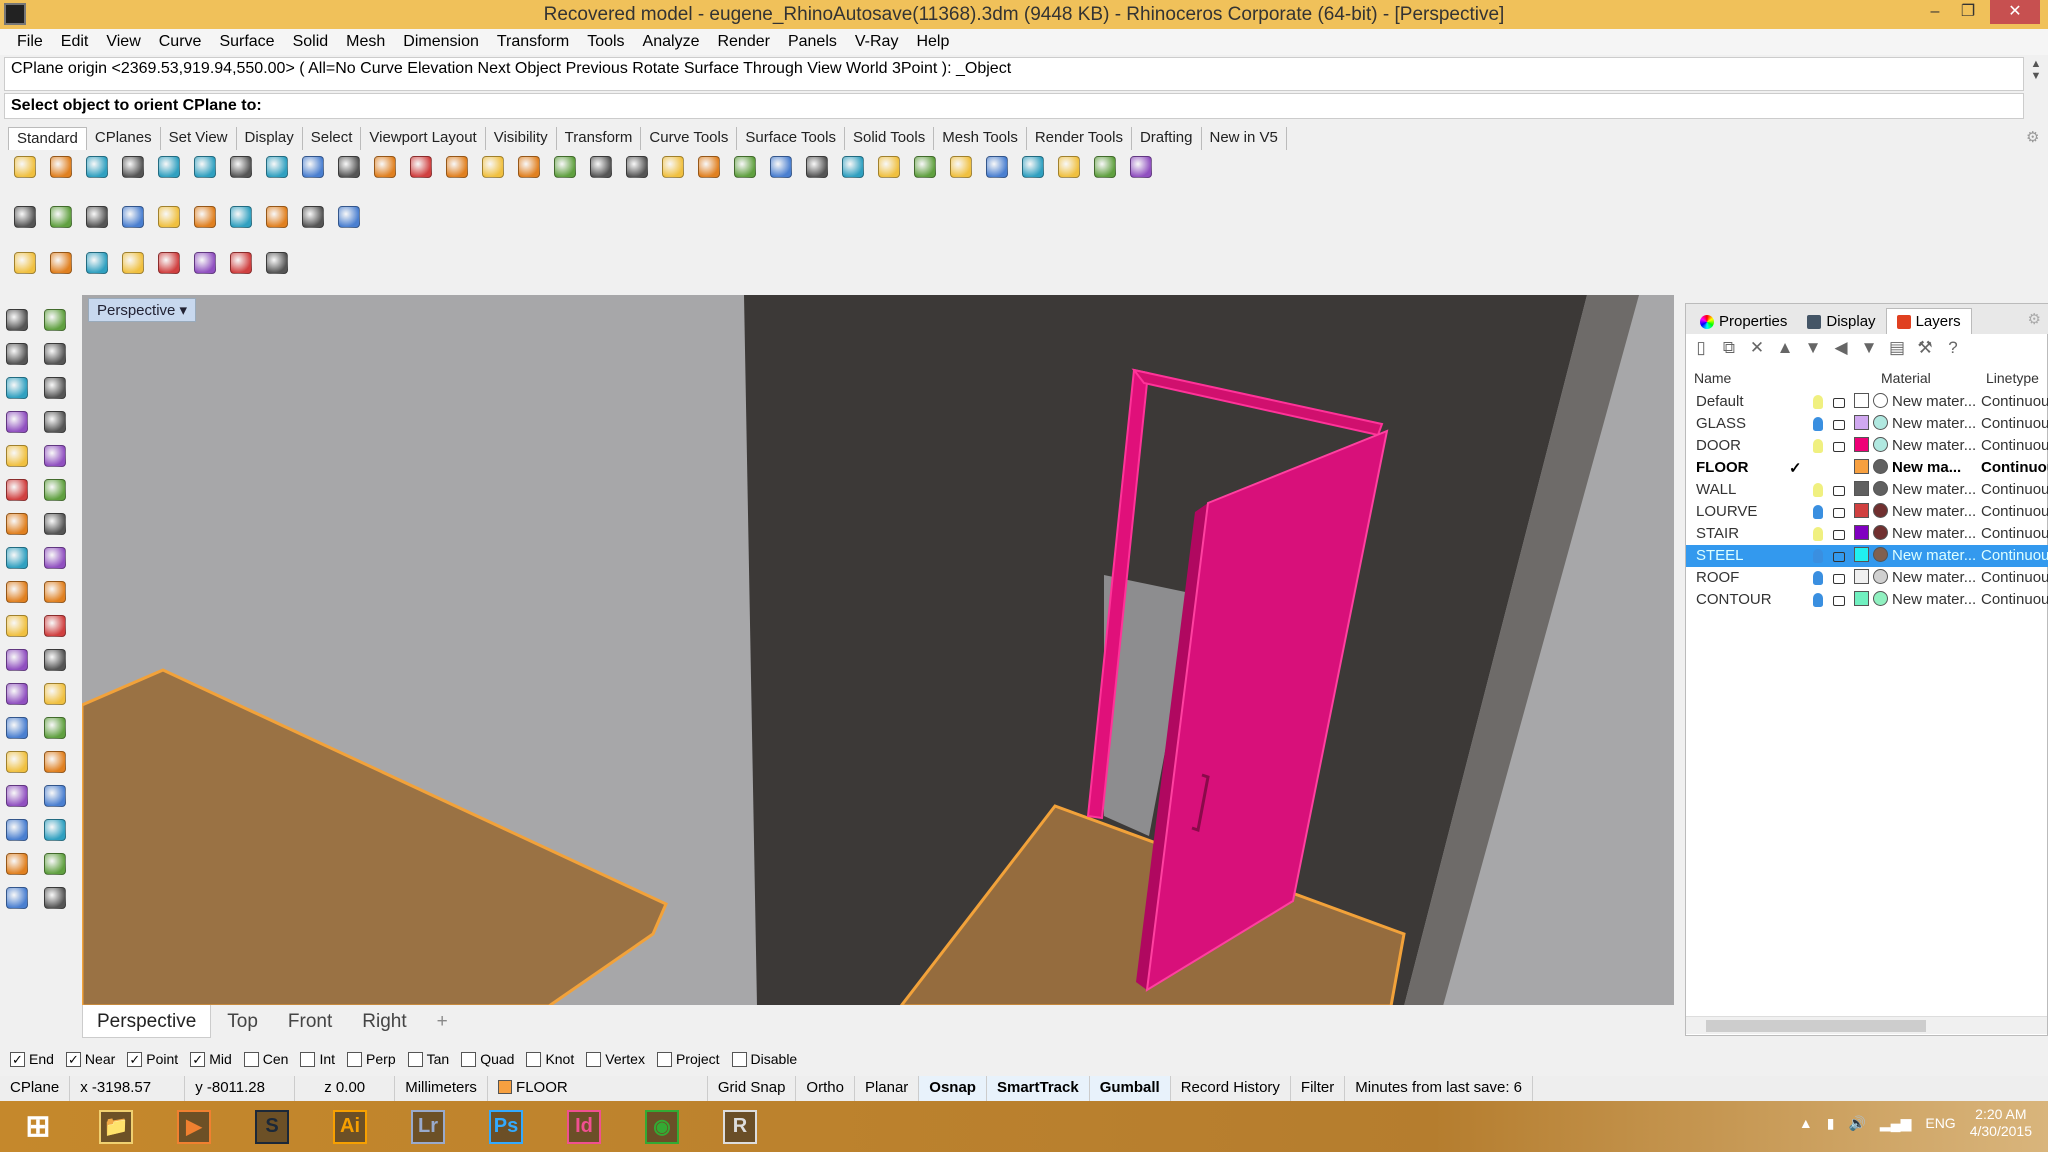 The height and width of the screenshot is (1152, 2048). Describe the element at coordinates (1895, 1123) in the screenshot. I see `signal-icon: ▂▄▆` at that location.